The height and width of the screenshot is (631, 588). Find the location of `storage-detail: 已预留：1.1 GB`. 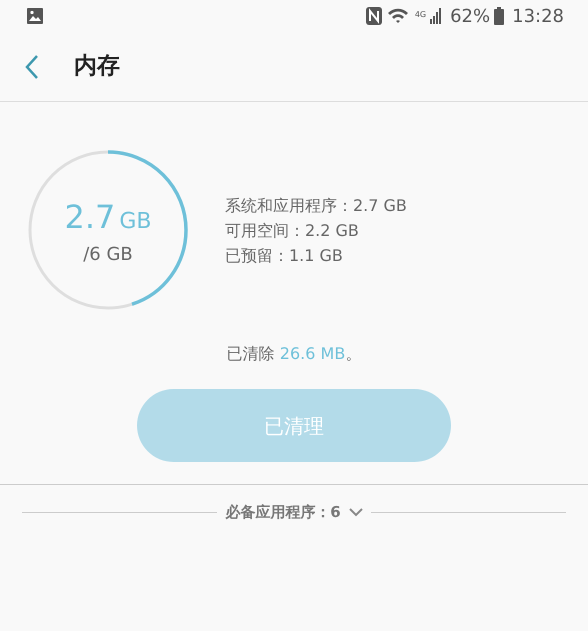

storage-detail: 已预留：1.1 GB is located at coordinates (284, 255).